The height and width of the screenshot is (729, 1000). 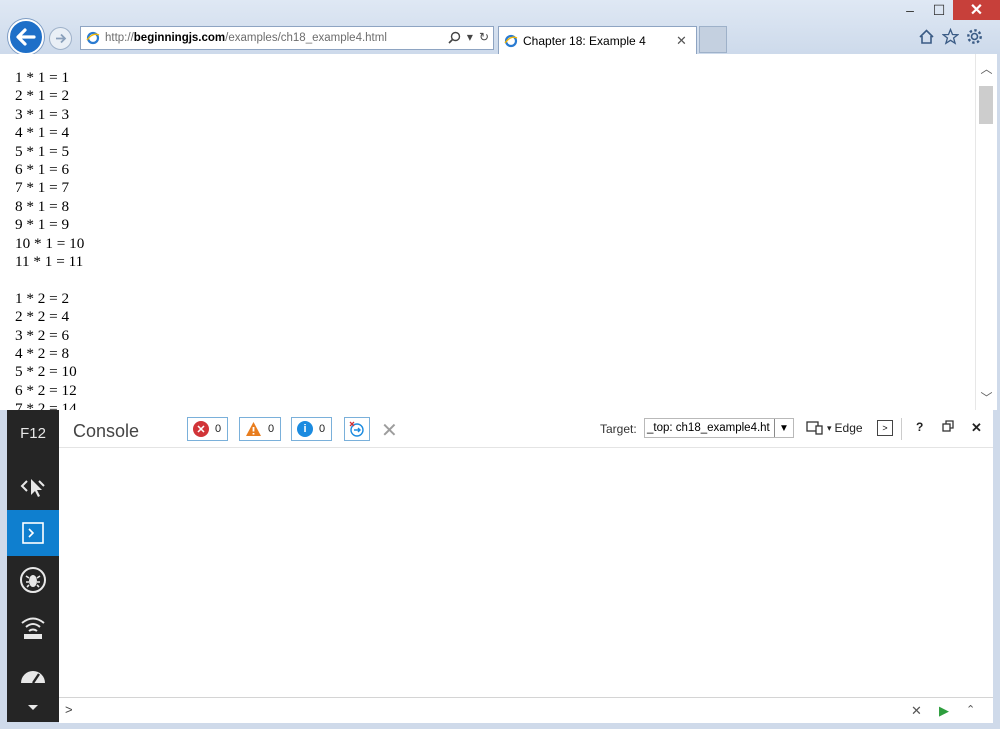 What do you see at coordinates (976, 10) in the screenshot?
I see `close-window-button: ✕` at bounding box center [976, 10].